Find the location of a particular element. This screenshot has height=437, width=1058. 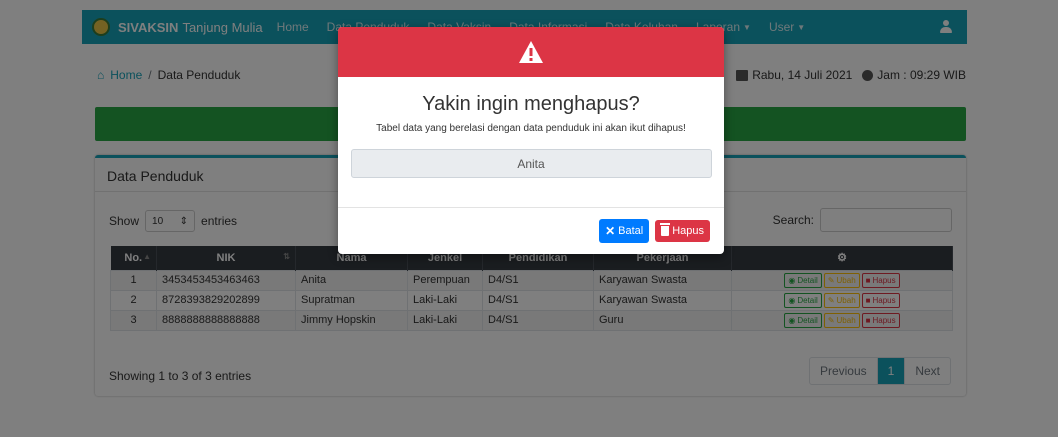

modal-title: Yakin ingin menghapus? is located at coordinates (531, 104).